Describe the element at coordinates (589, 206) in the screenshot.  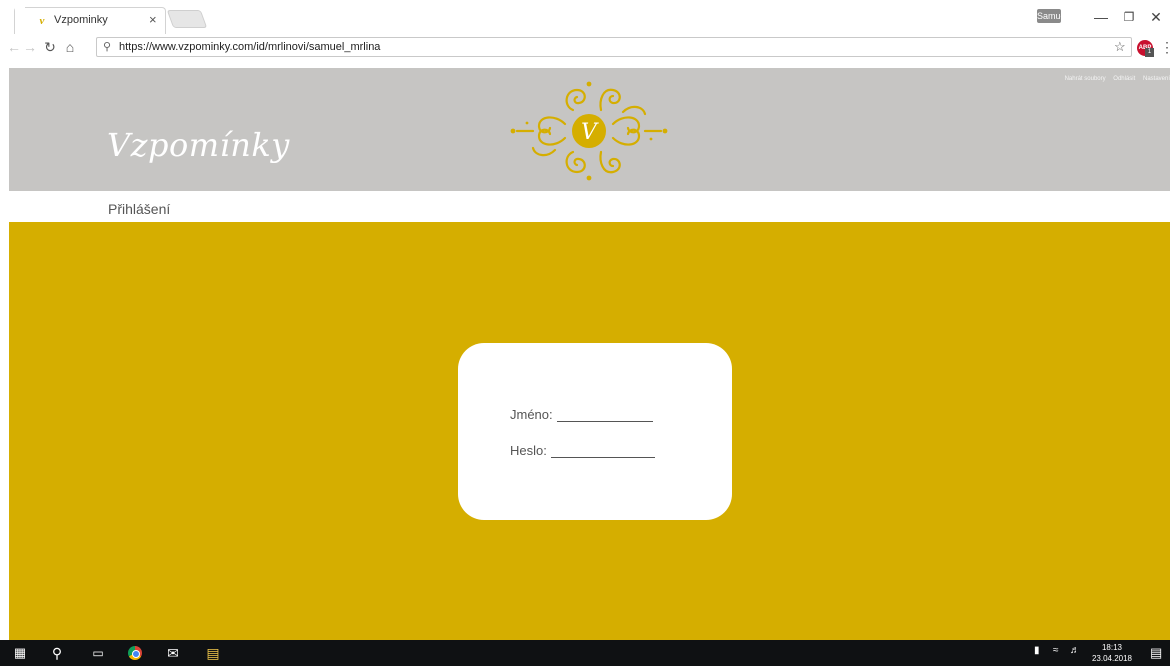
I see `subnav-bar: Přihlášení` at that location.